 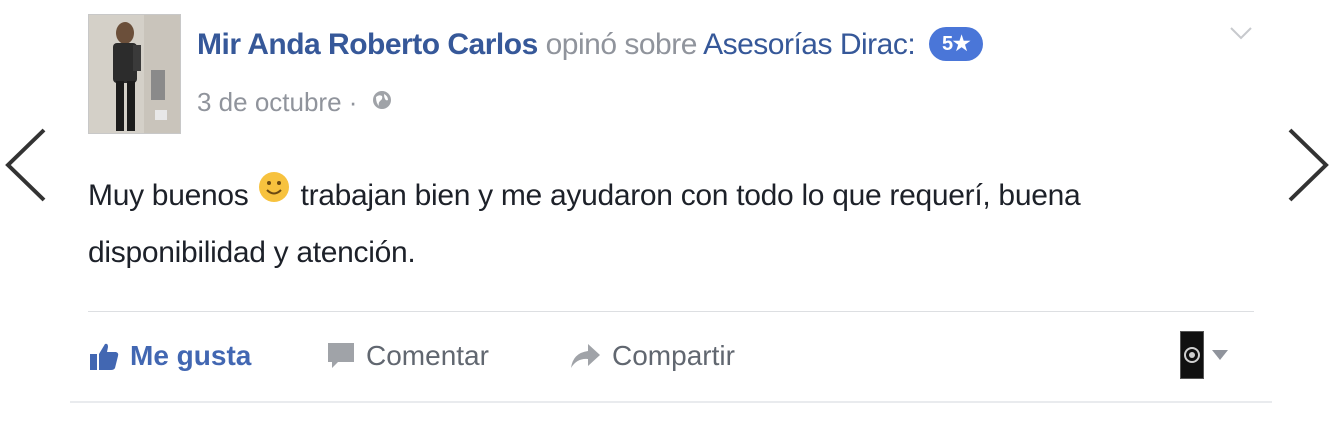 What do you see at coordinates (168, 195) in the screenshot?
I see `post-text-part1: Muy buenos` at bounding box center [168, 195].